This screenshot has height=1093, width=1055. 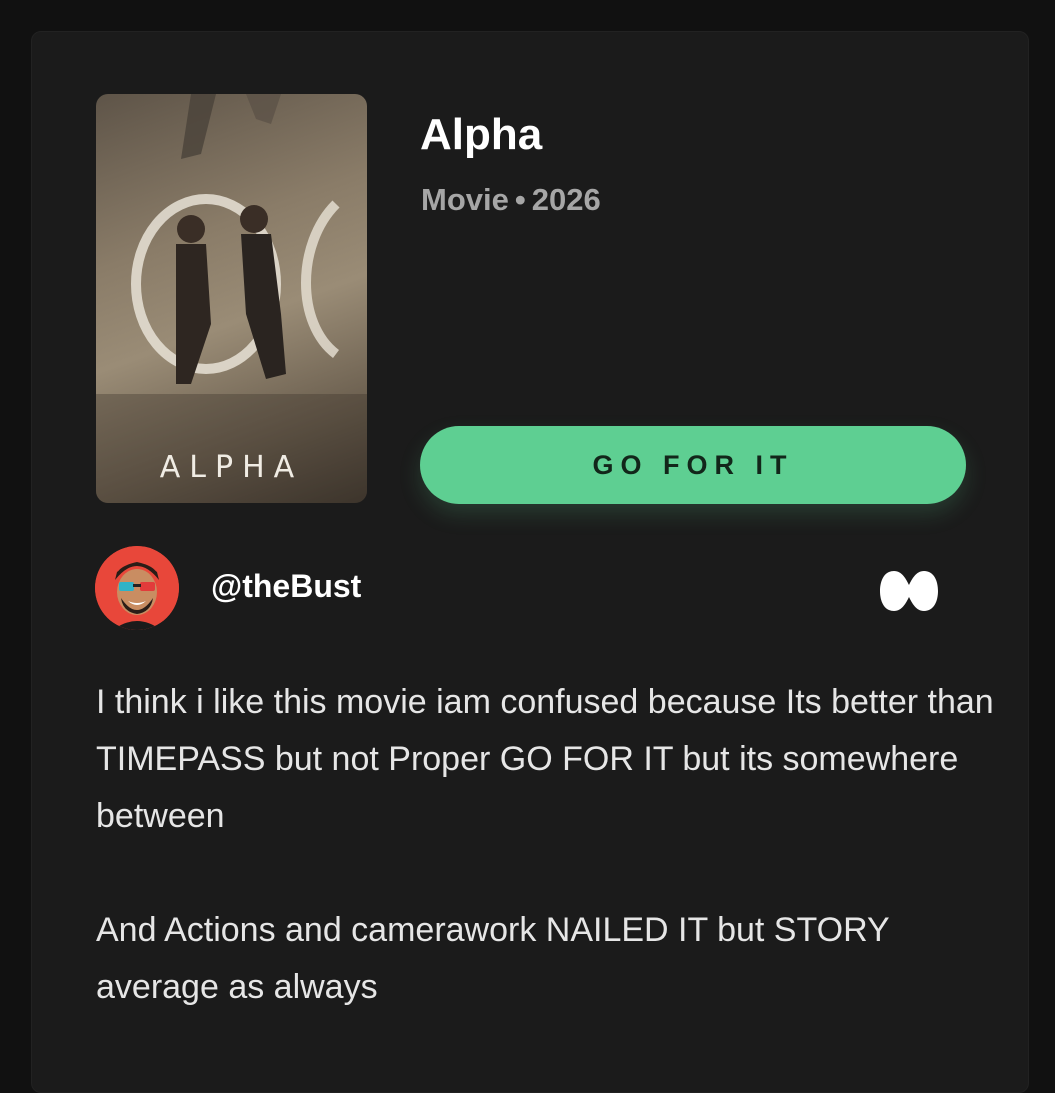 I want to click on alpha-infinity-icon, so click(x=909, y=591).